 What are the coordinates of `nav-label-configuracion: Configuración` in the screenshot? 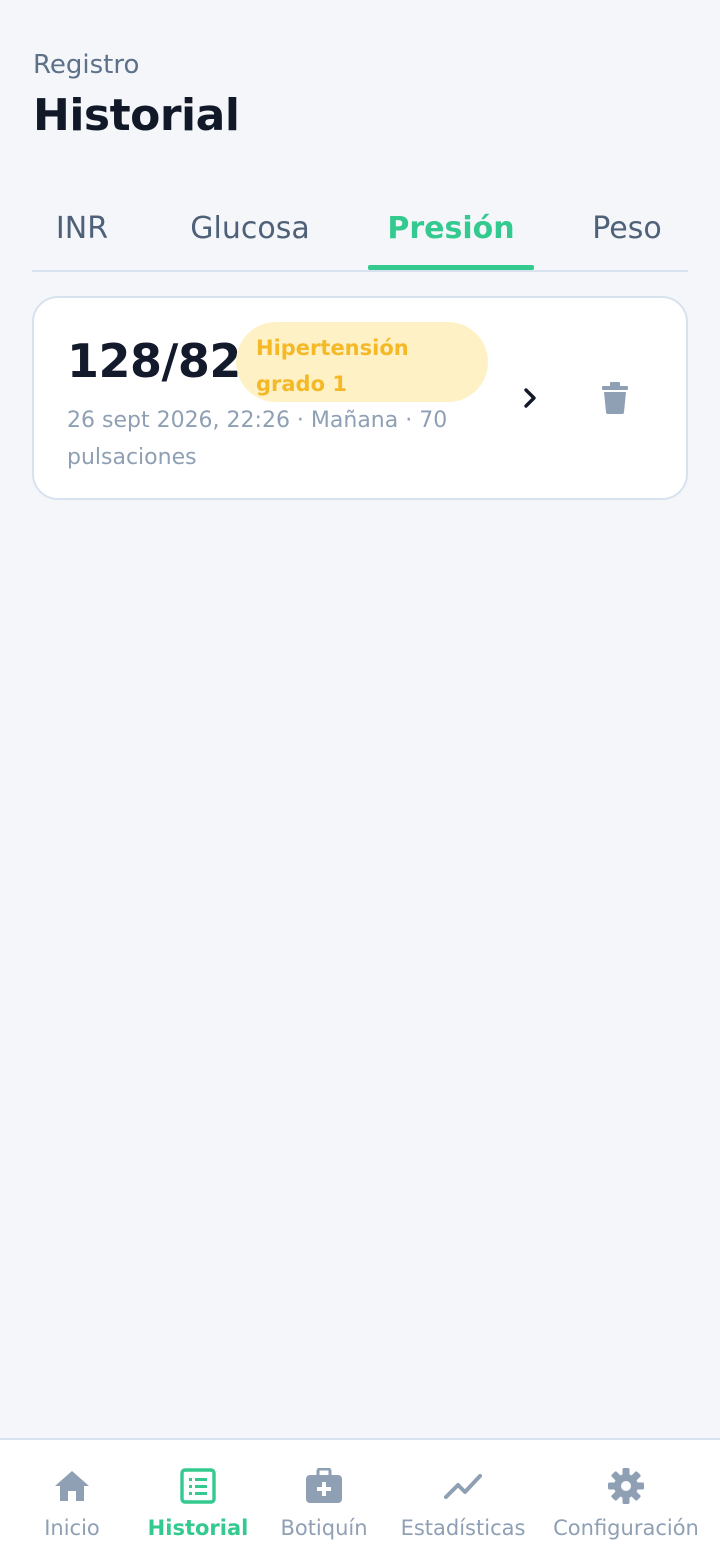 It's located at (626, 1528).